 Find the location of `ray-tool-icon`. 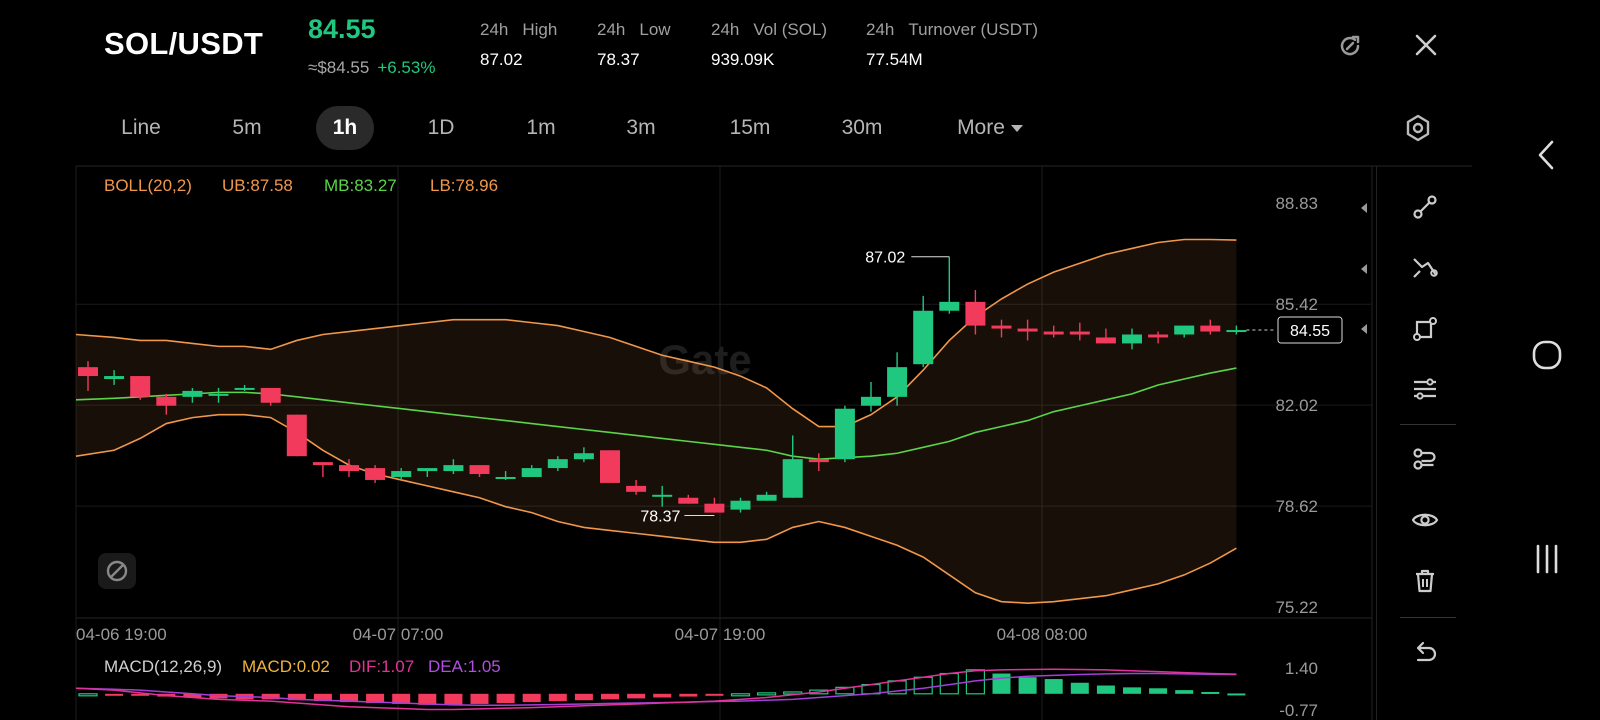

ray-tool-icon is located at coordinates (1425, 268).